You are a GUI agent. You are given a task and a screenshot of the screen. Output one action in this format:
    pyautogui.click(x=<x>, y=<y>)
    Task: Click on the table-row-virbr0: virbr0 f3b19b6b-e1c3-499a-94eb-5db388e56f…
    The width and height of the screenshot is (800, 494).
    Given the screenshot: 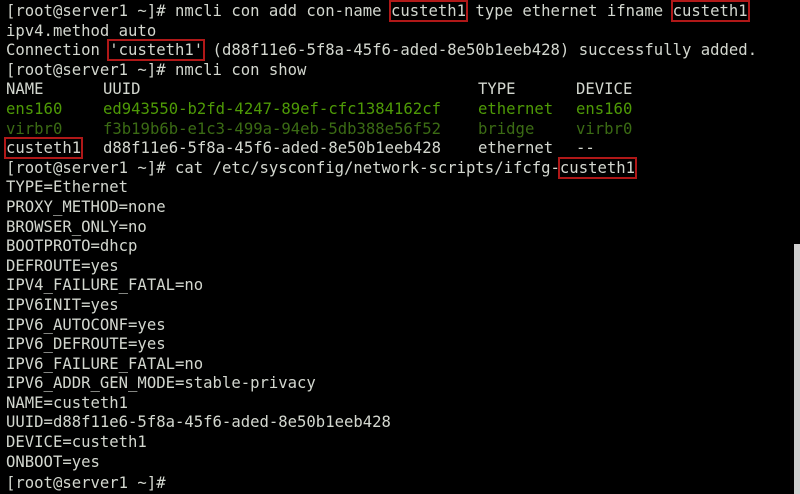 What is the action you would take?
    pyautogui.click(x=403, y=130)
    